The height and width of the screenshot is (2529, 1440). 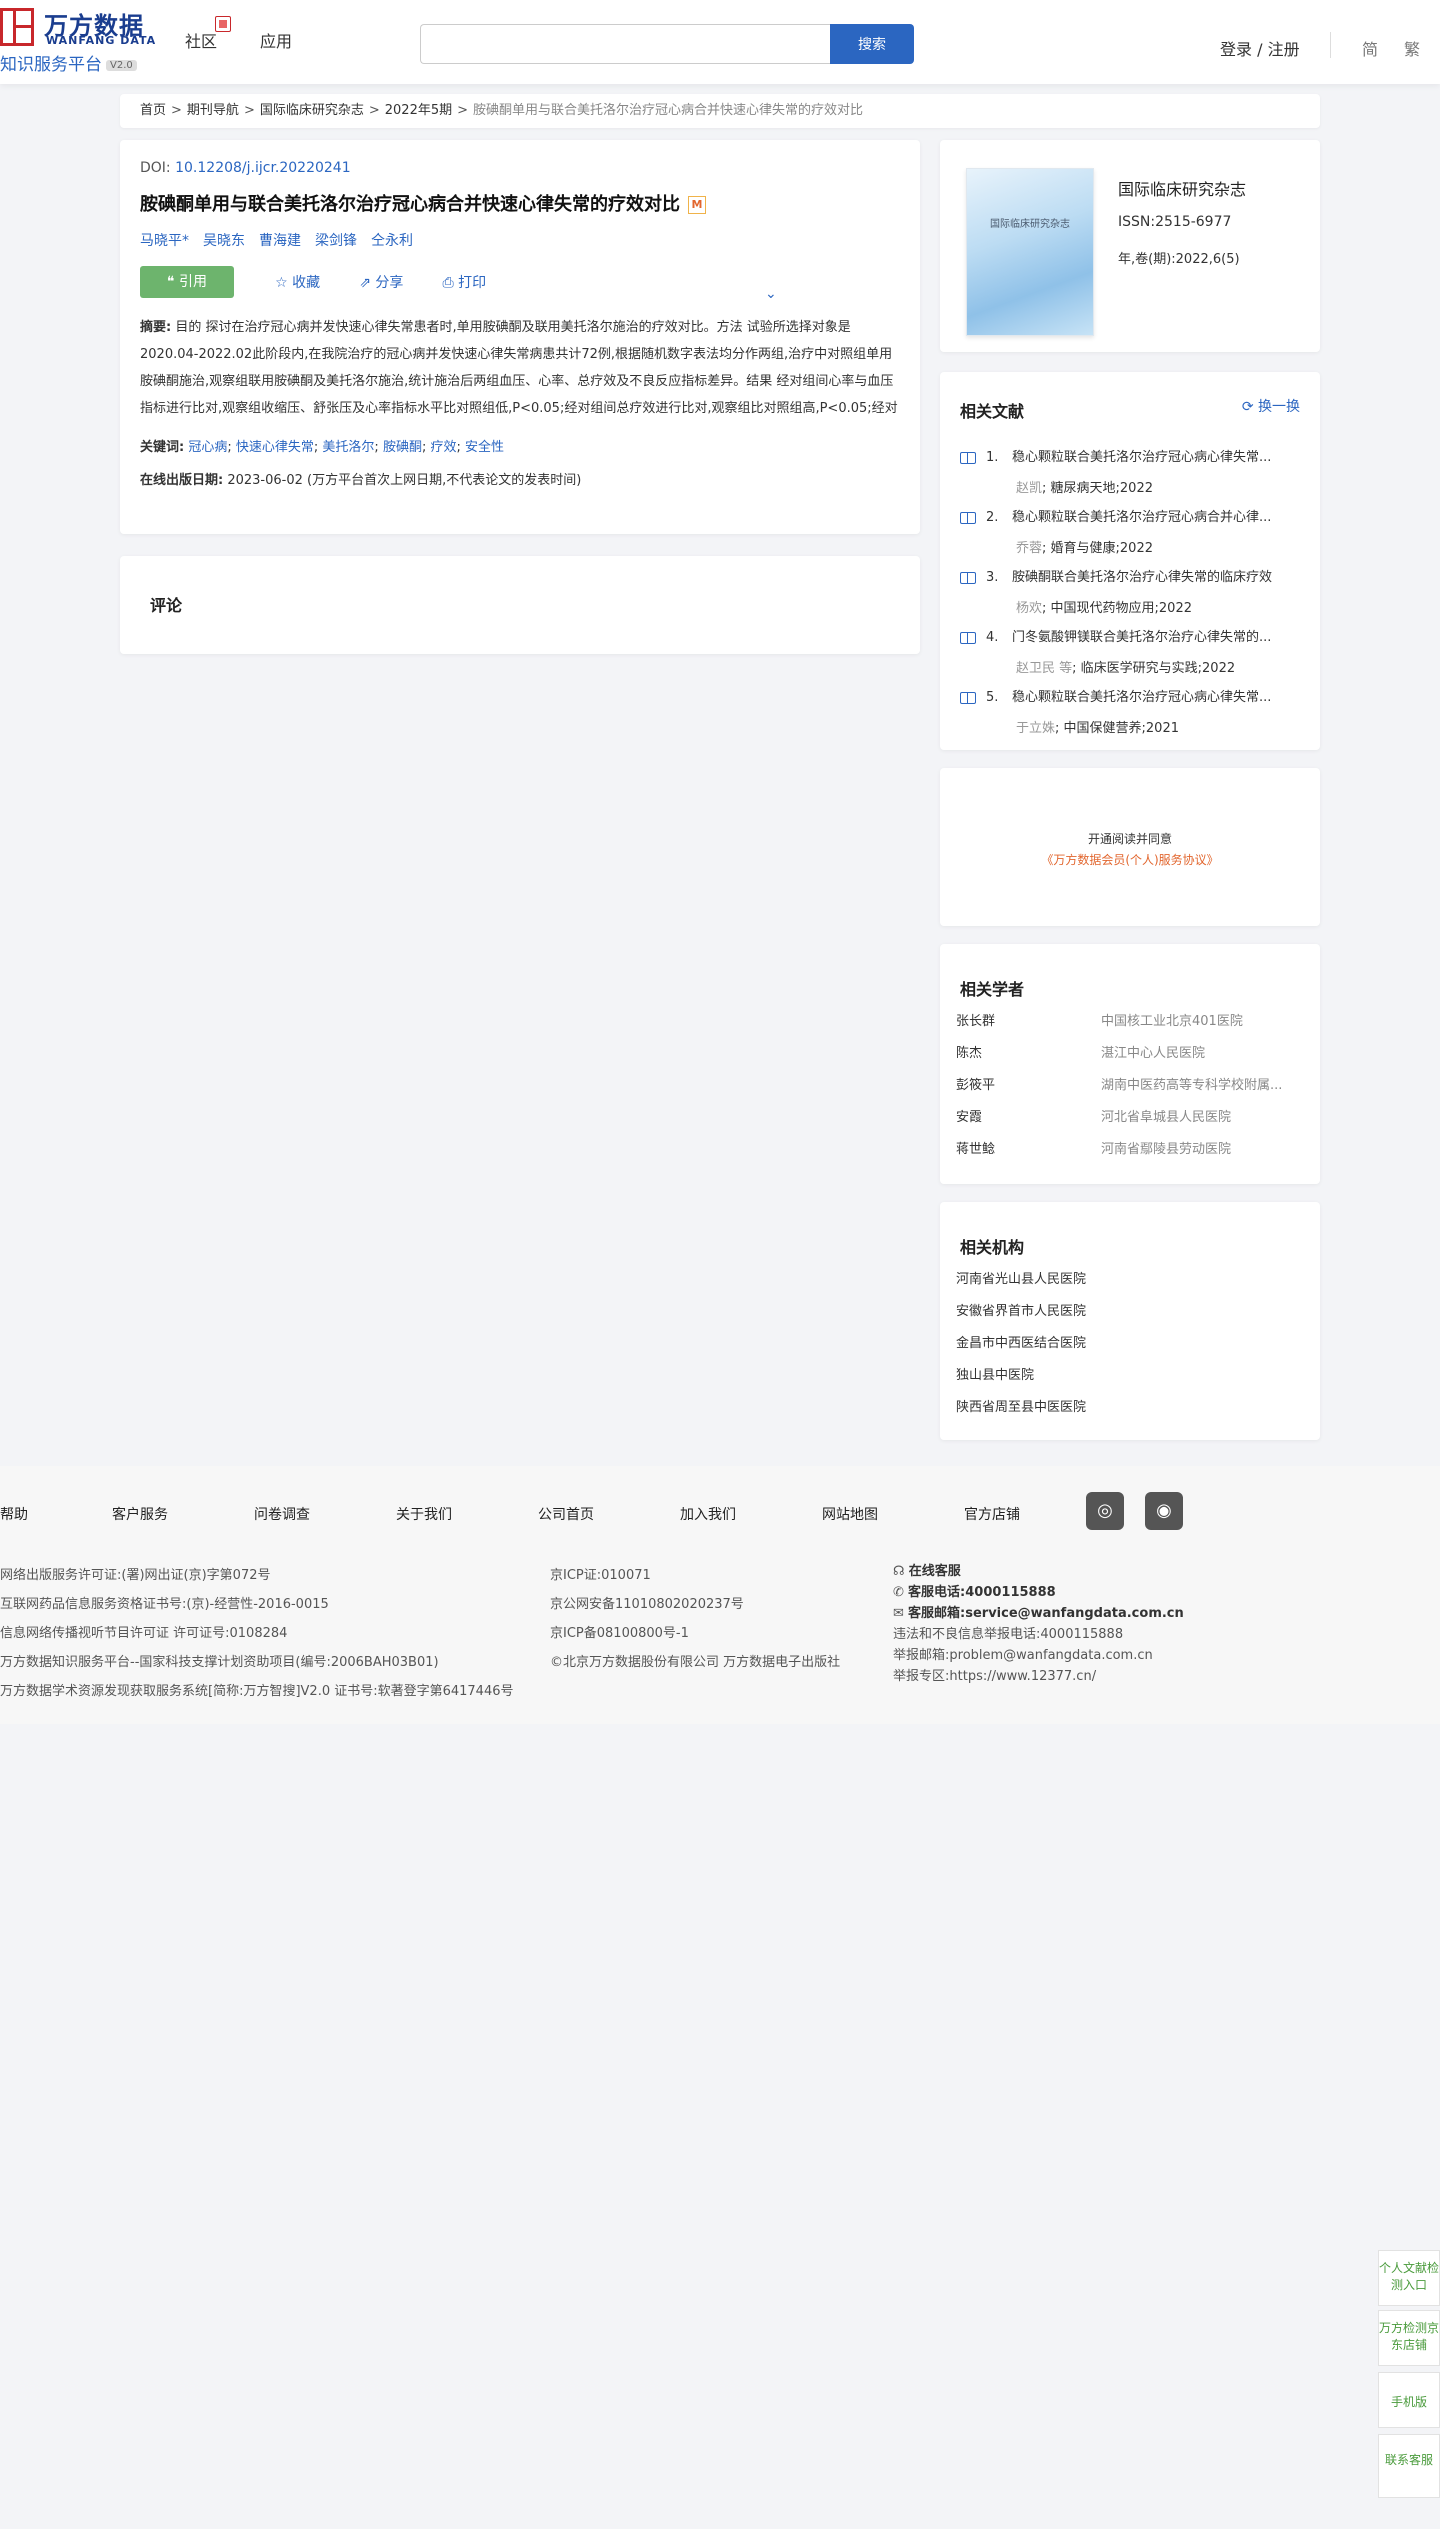 I want to click on author-link: 吴晓东, so click(x=224, y=241).